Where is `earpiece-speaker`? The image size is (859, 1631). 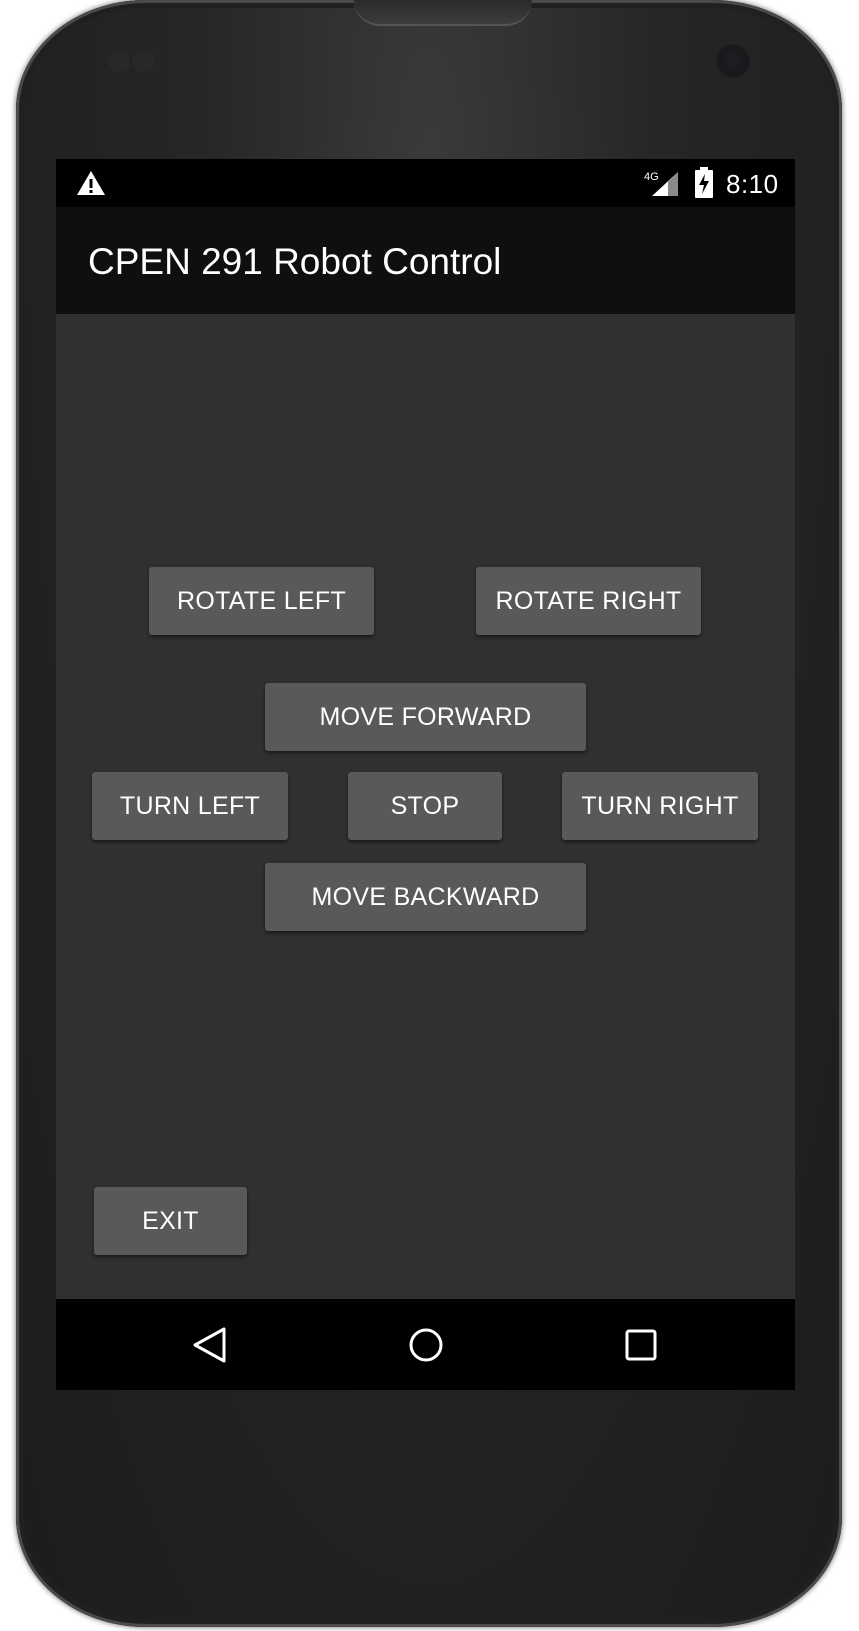
earpiece-speaker is located at coordinates (443, 13).